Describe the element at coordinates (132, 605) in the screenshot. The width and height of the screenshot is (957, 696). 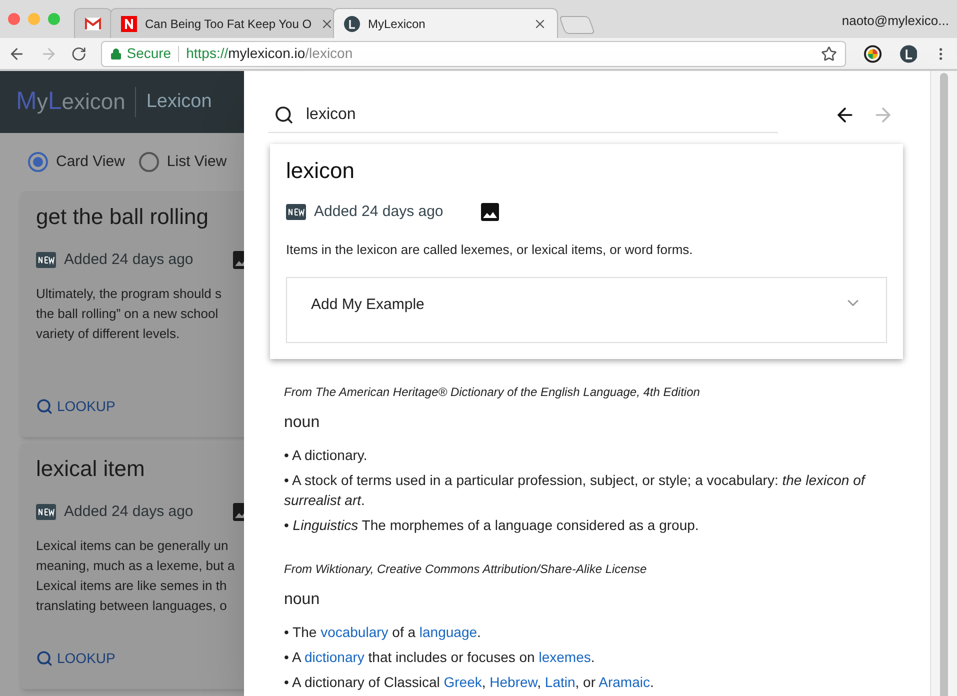
I see `card-text: translating between languages, o` at that location.